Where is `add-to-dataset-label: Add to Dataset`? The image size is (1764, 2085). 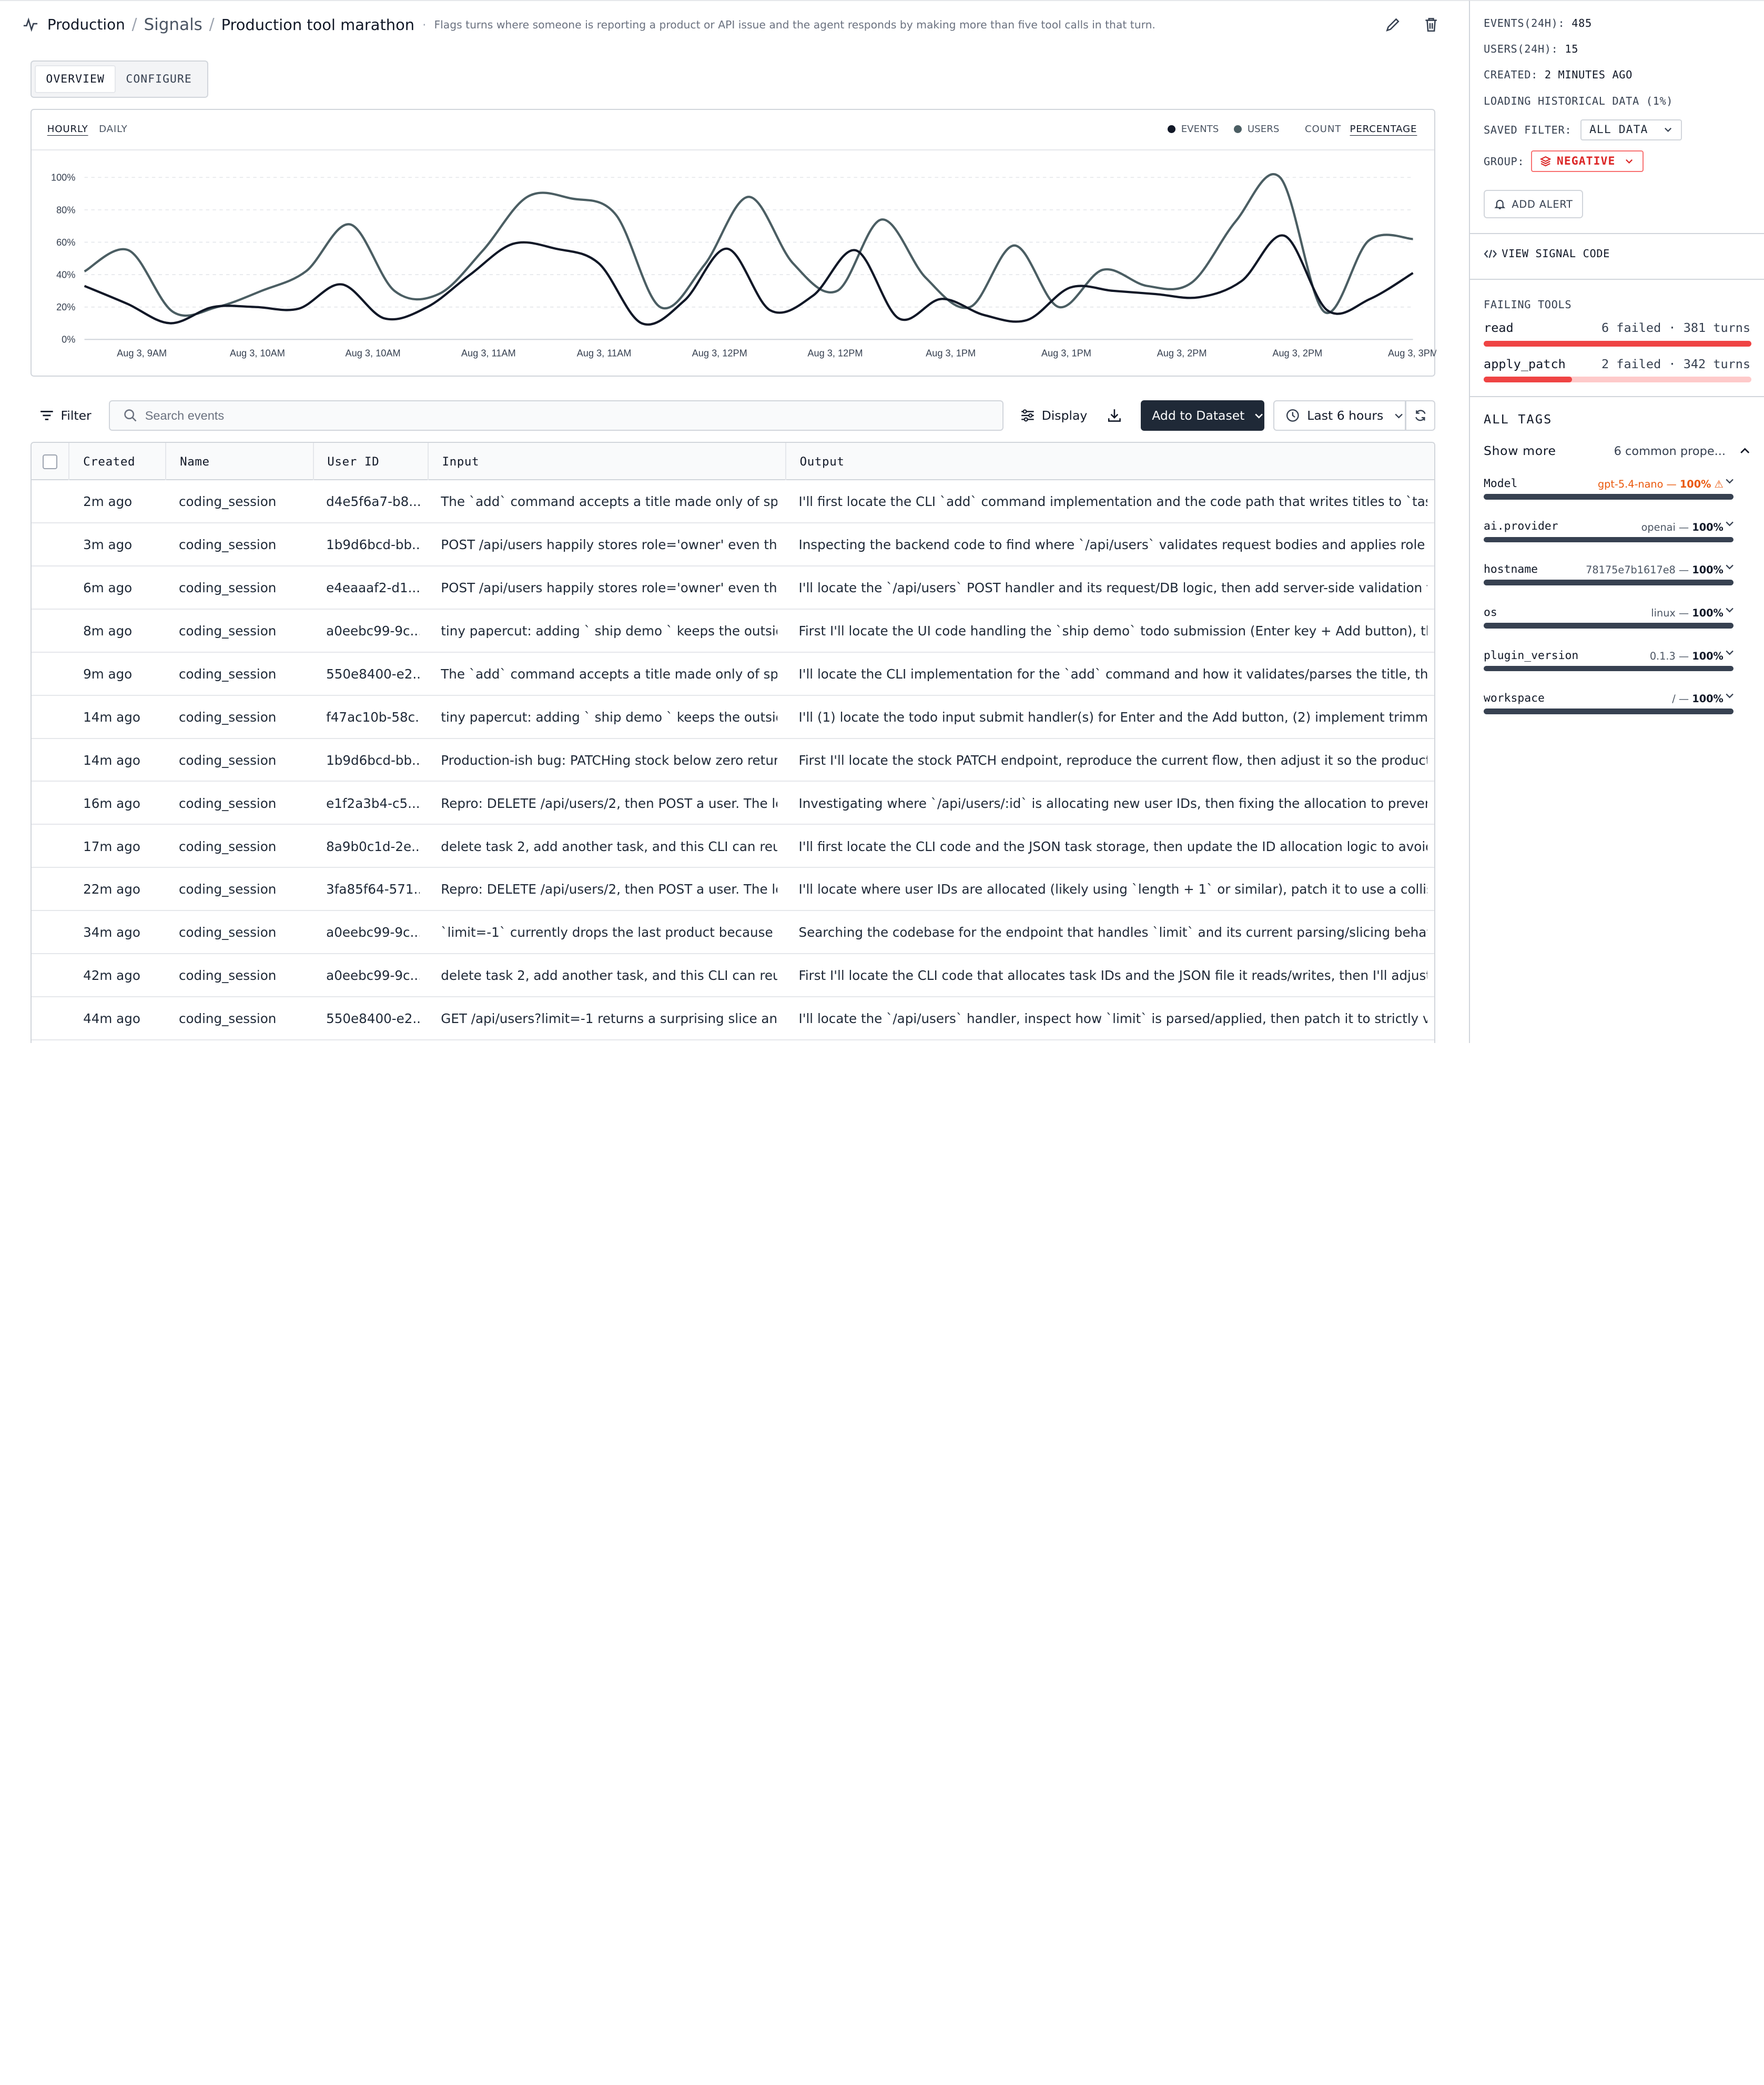
add-to-dataset-label: Add to Dataset is located at coordinates (1198, 415).